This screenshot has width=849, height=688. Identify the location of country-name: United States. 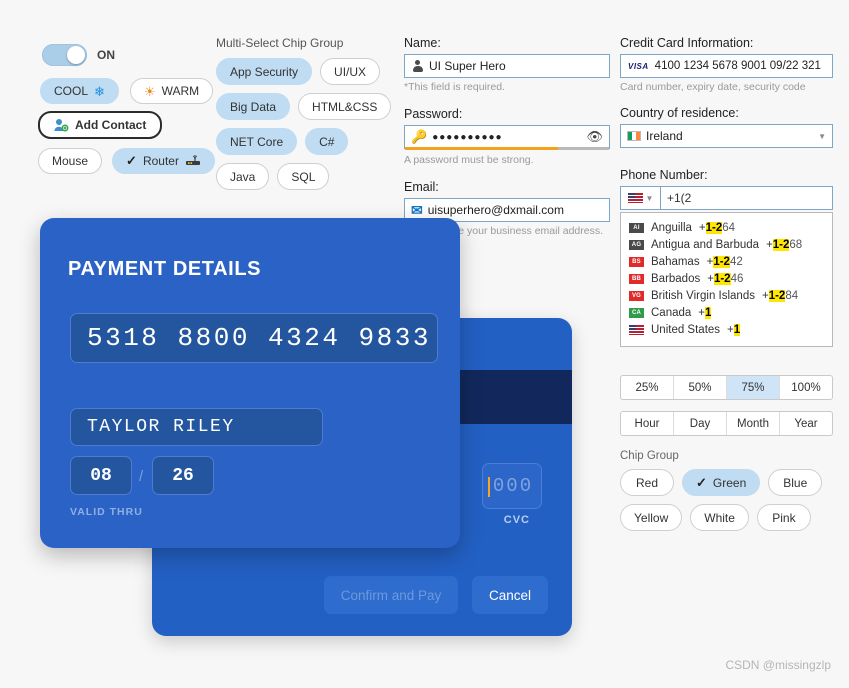
(686, 329).